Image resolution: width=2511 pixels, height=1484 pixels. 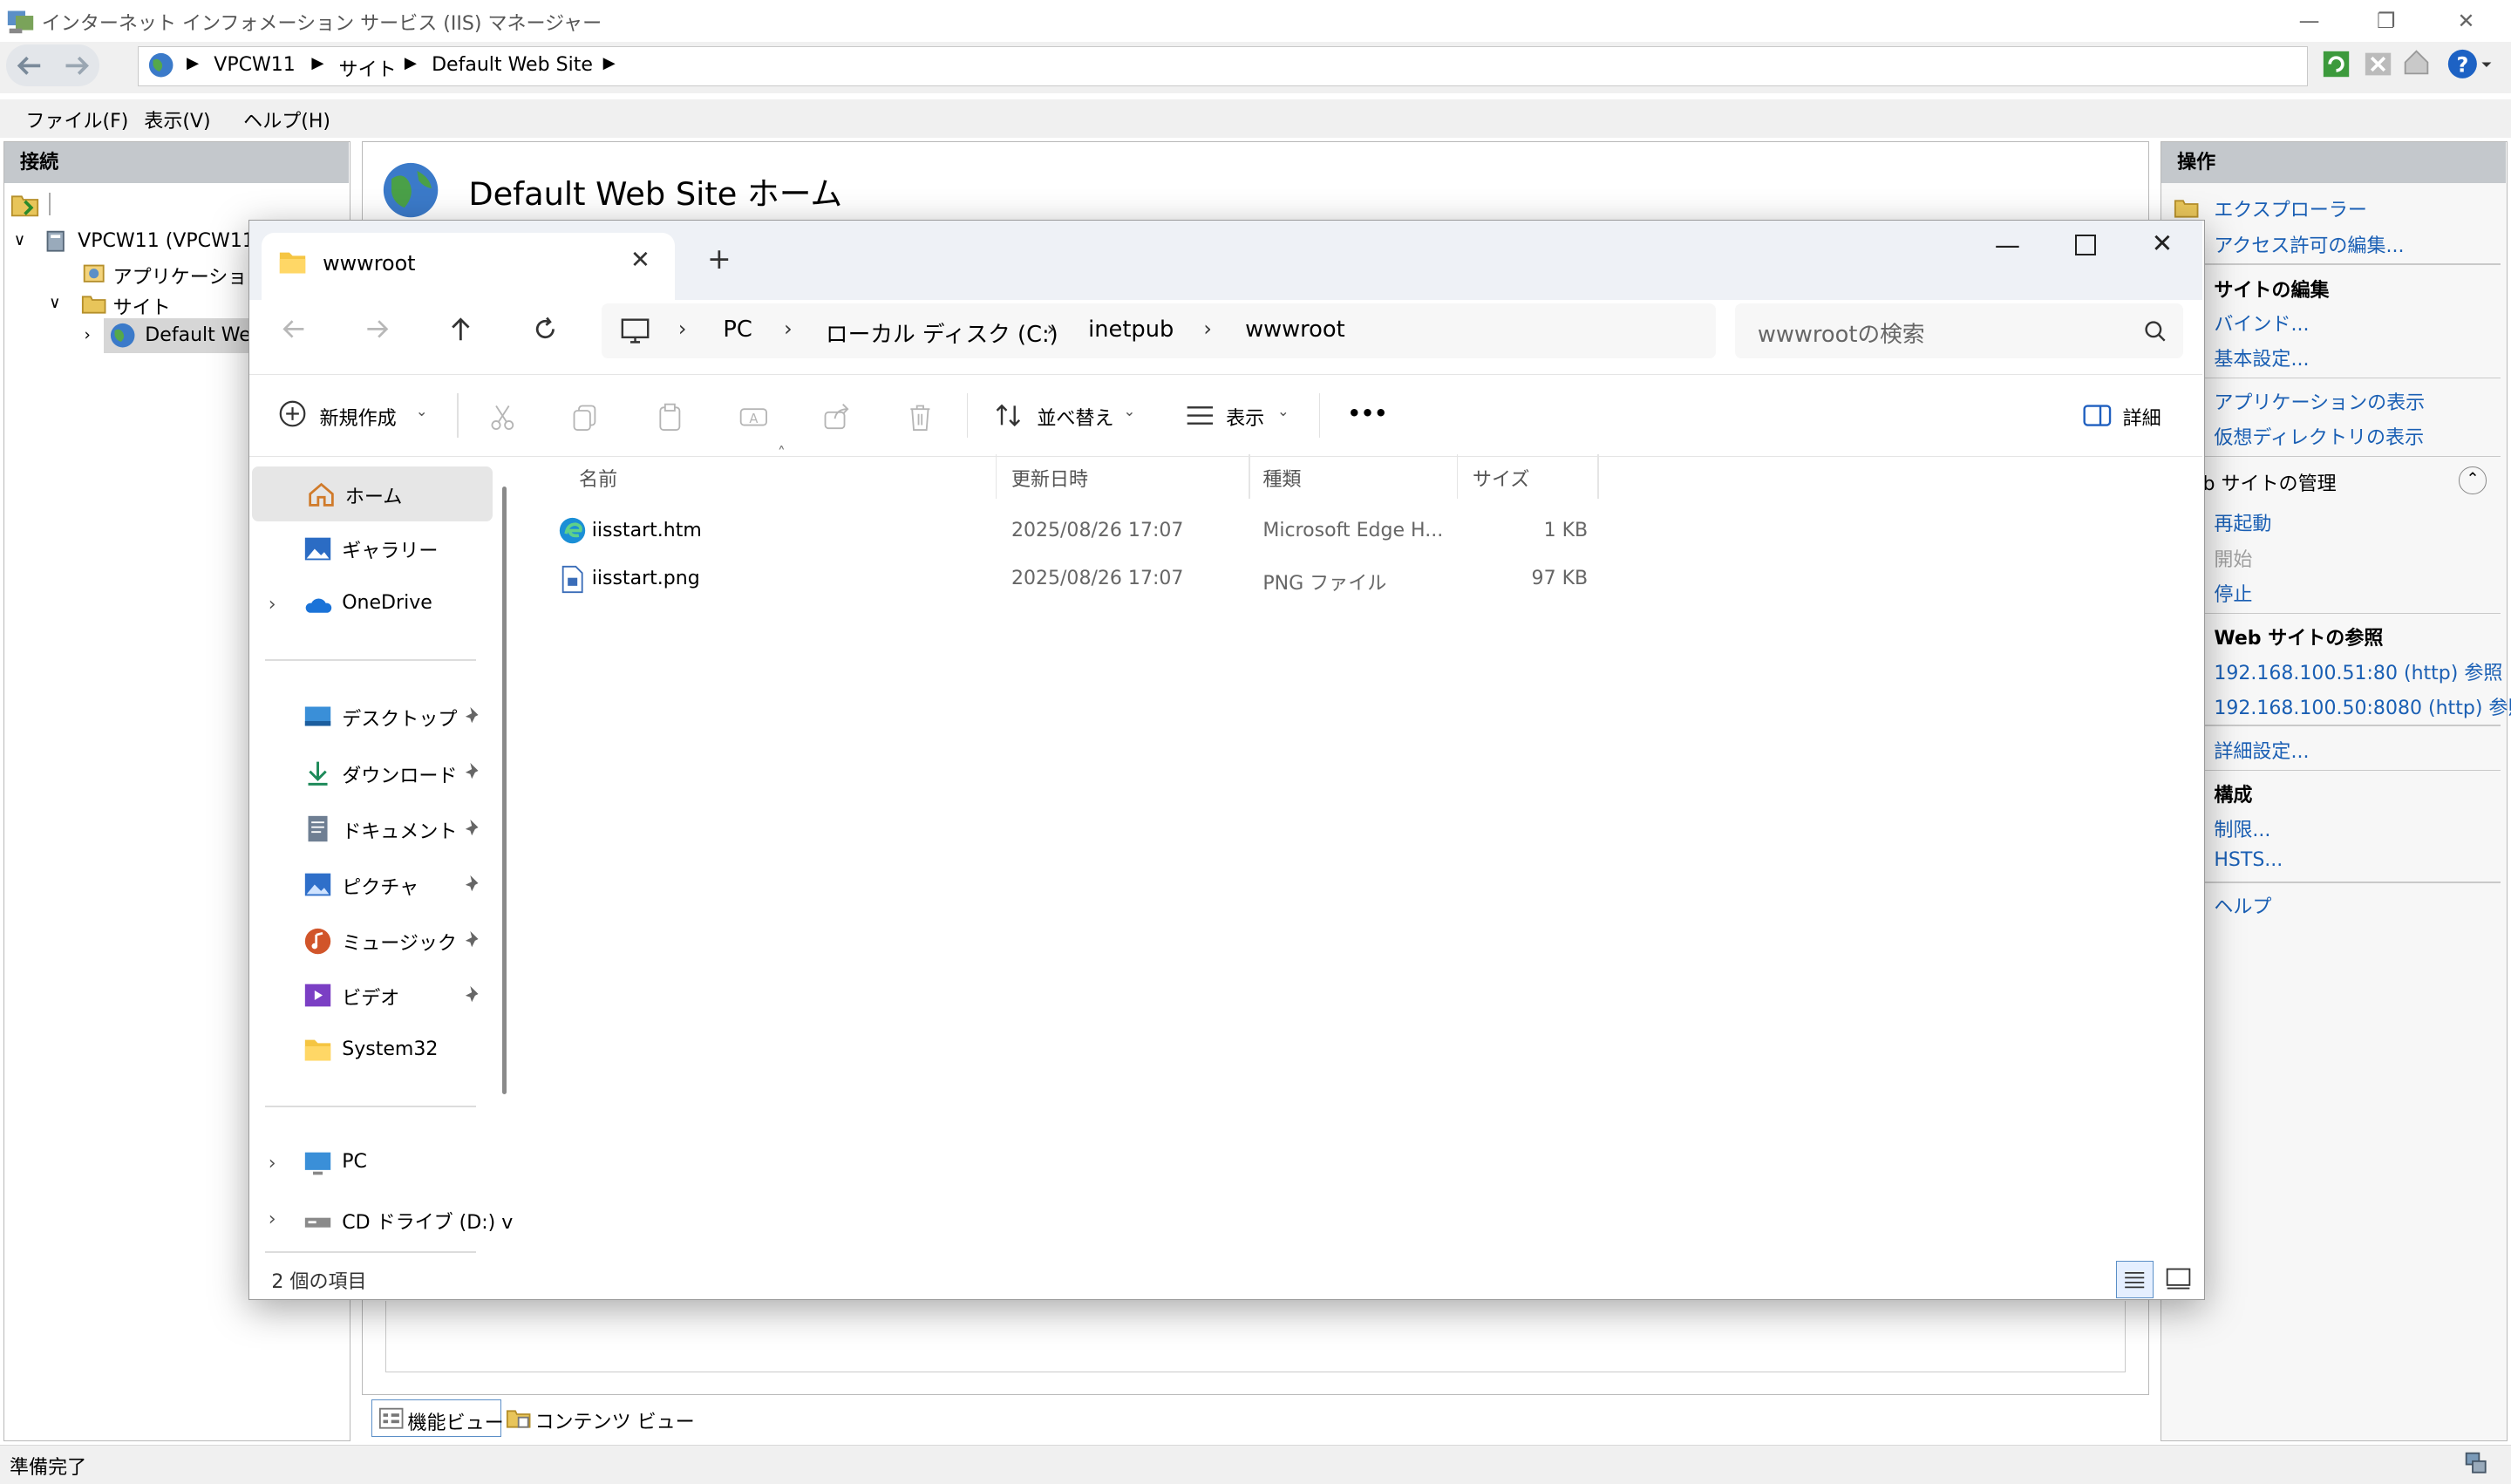 I want to click on tab-content-view: コンテンツ ビュー, so click(x=599, y=1416).